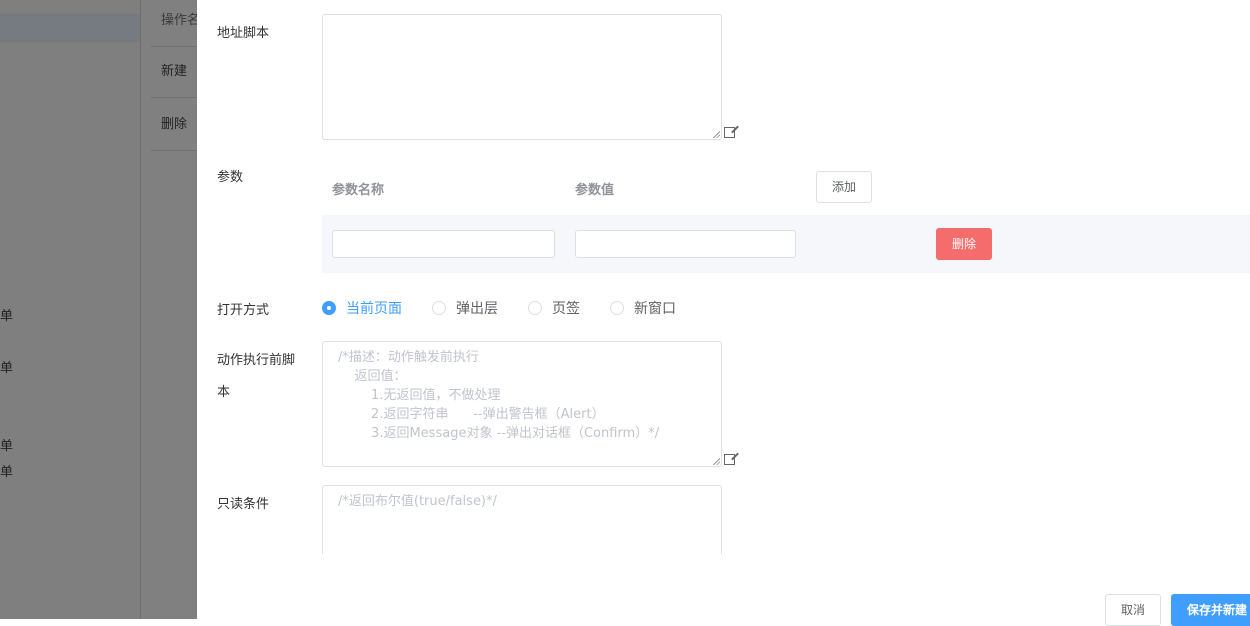 The width and height of the screenshot is (1250, 626). What do you see at coordinates (1210, 610) in the screenshot?
I see `save-and-new-button: 保存并新建` at bounding box center [1210, 610].